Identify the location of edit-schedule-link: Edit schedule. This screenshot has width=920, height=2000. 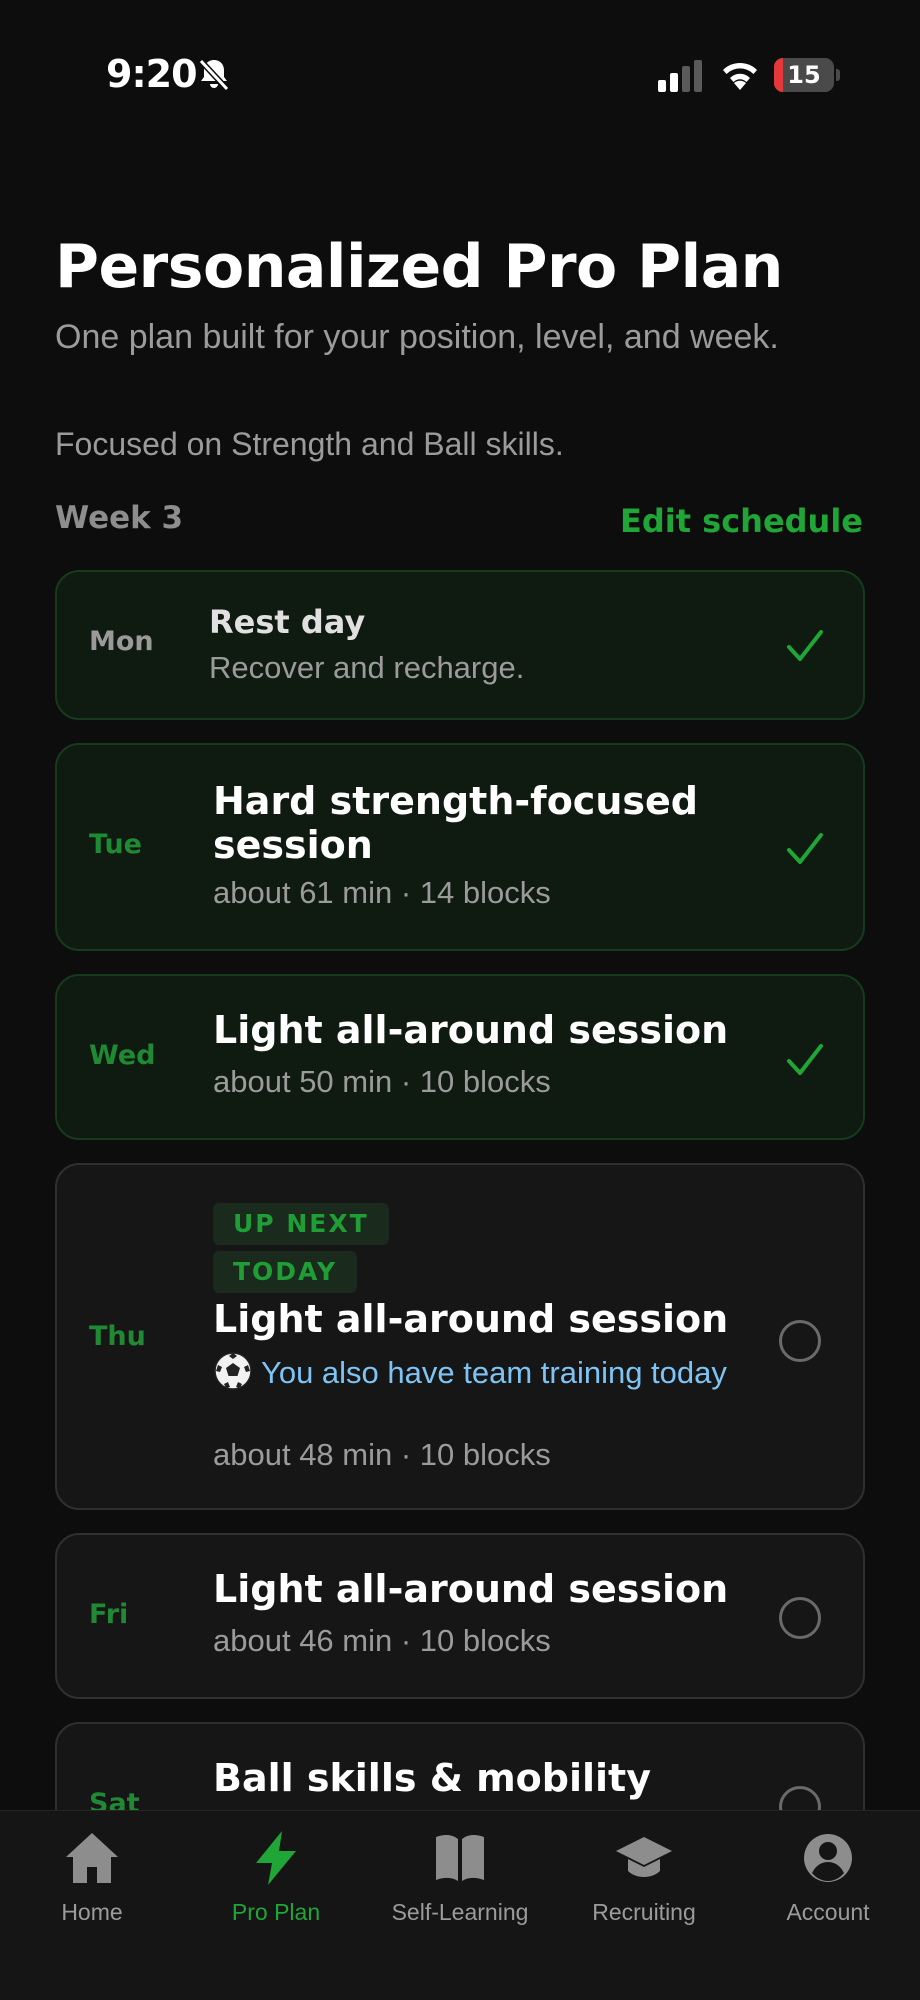
(741, 521).